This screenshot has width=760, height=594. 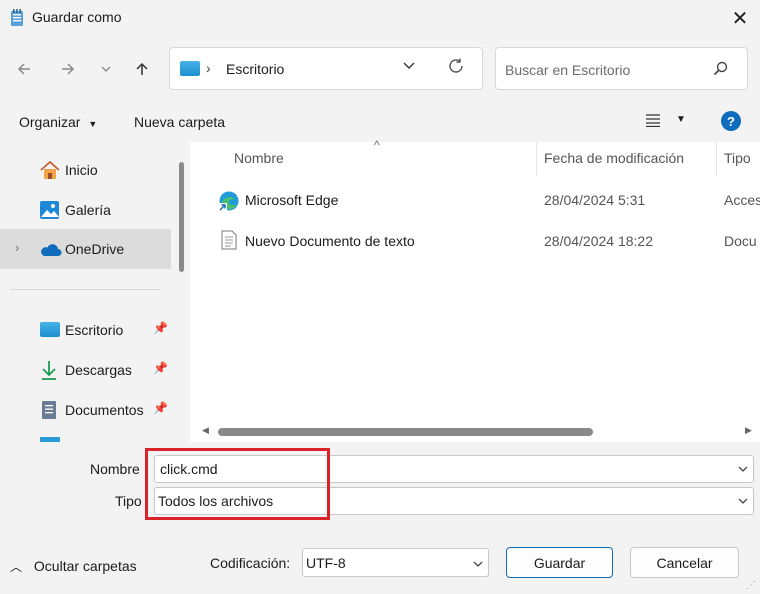 I want to click on view-dropdown-button: ▼, so click(x=681, y=119).